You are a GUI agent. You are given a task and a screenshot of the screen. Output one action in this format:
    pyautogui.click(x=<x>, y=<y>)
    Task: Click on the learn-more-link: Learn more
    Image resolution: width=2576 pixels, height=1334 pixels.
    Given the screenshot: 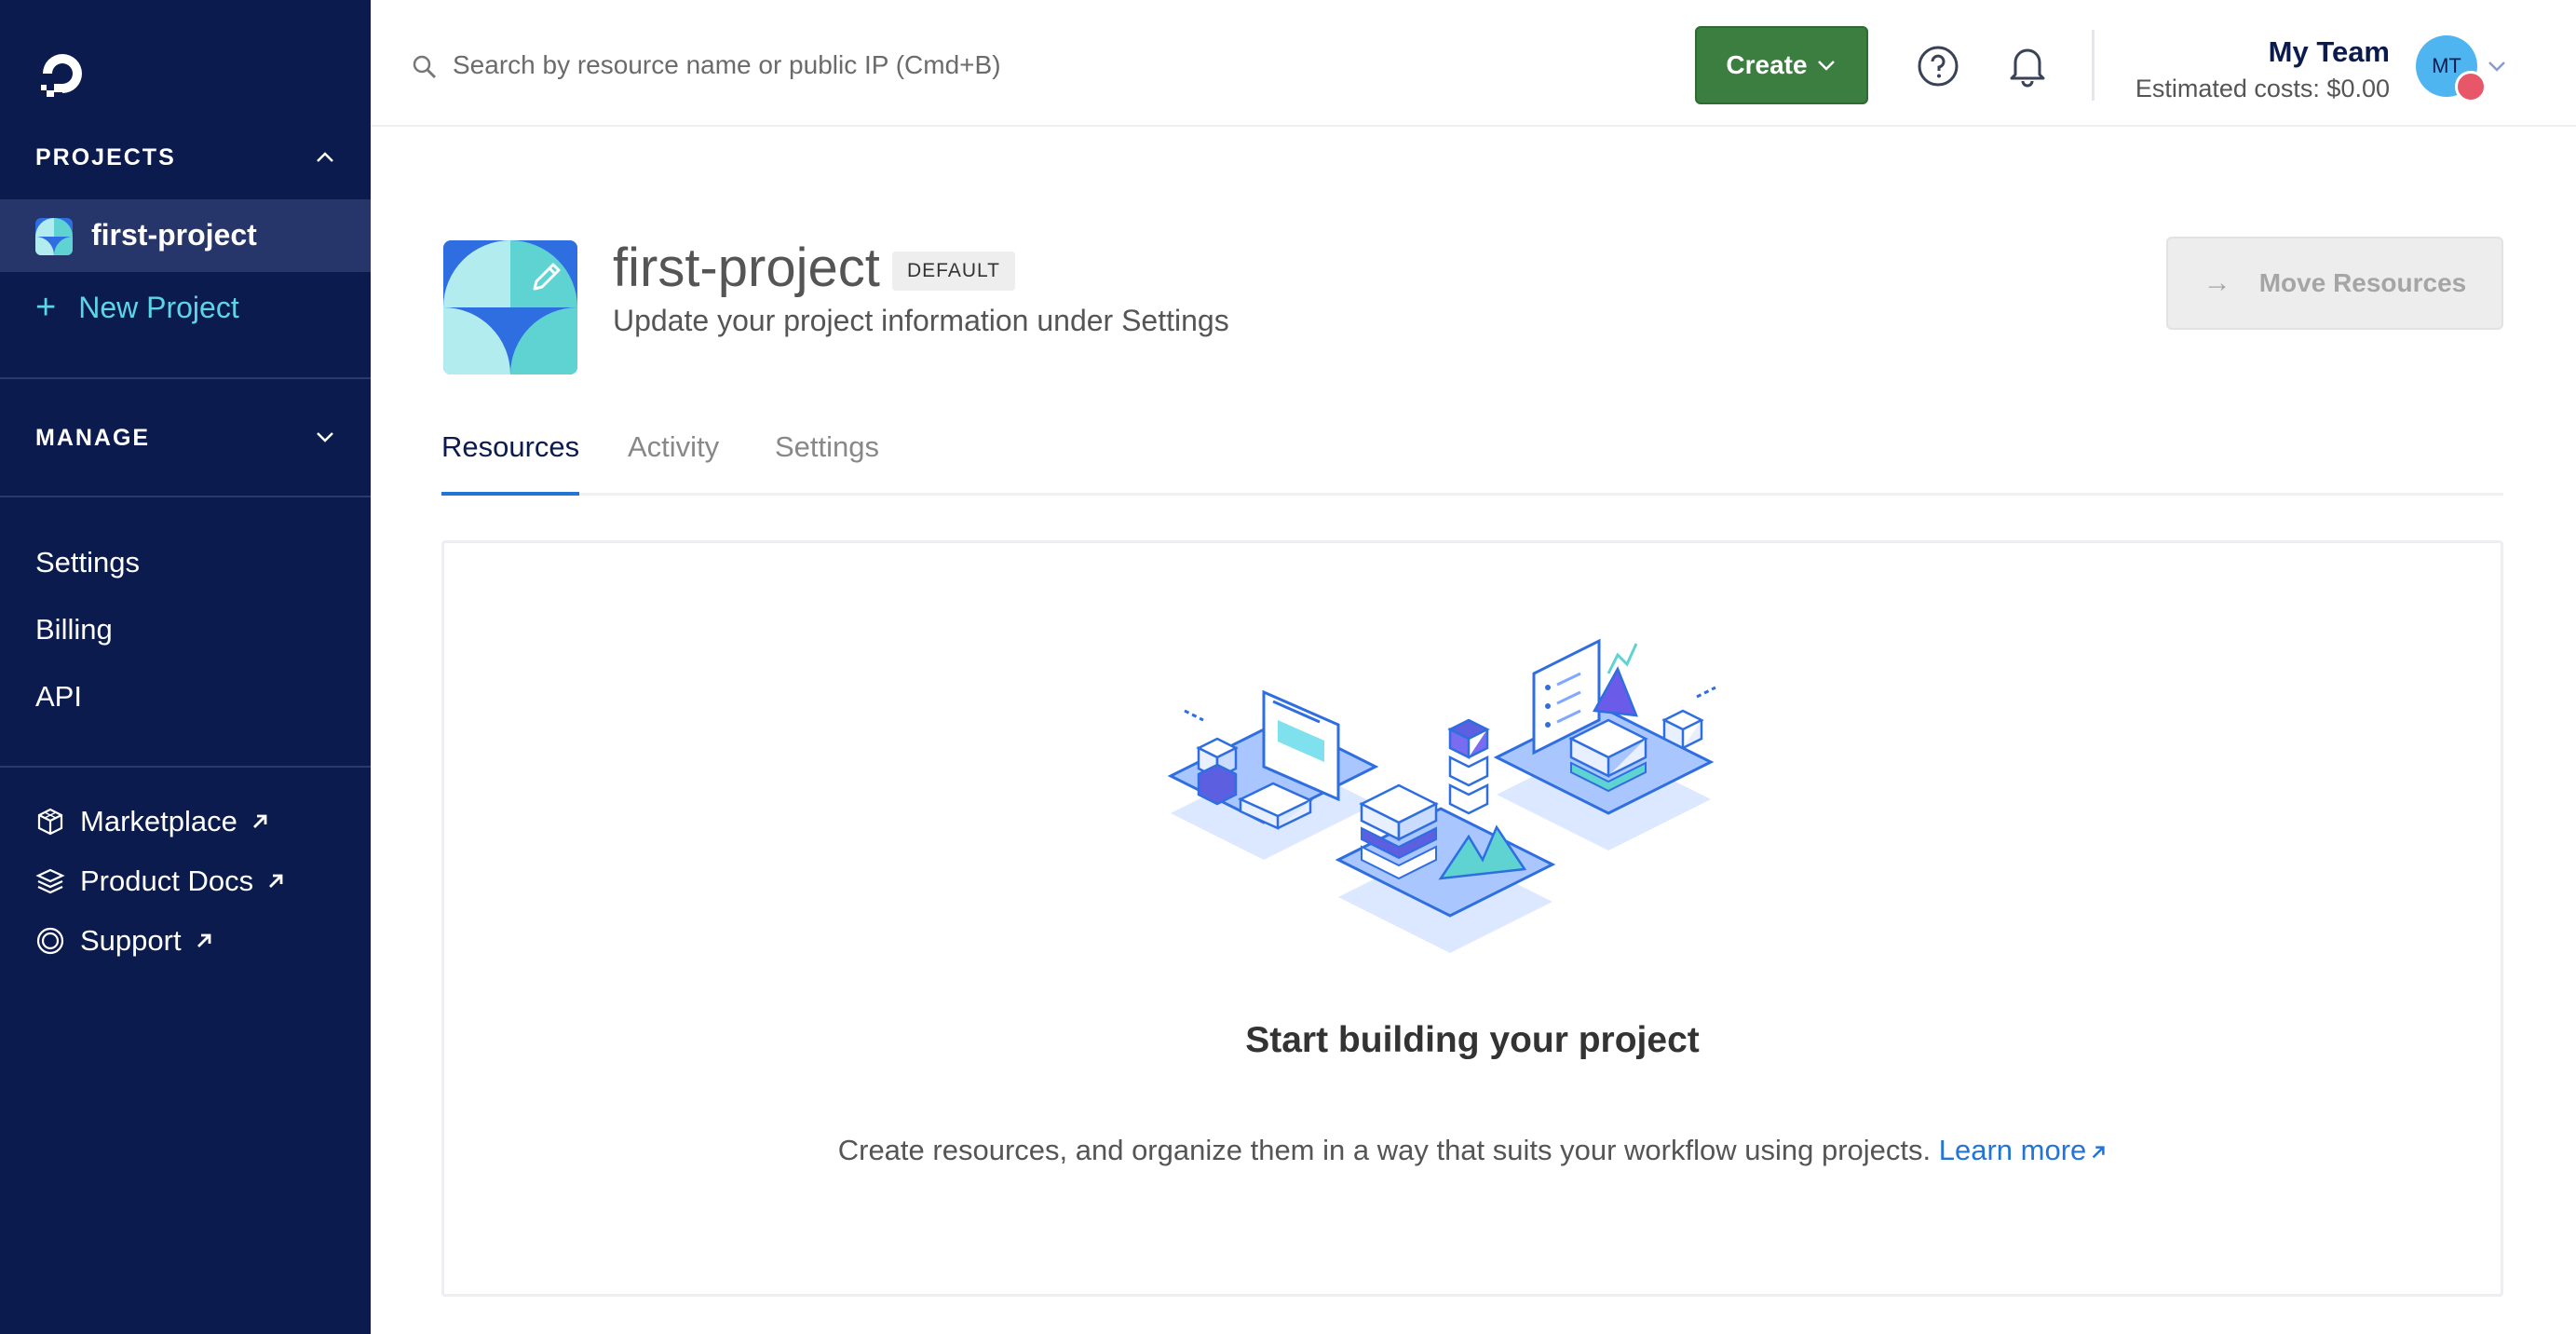 What is the action you would take?
    pyautogui.click(x=2023, y=1150)
    